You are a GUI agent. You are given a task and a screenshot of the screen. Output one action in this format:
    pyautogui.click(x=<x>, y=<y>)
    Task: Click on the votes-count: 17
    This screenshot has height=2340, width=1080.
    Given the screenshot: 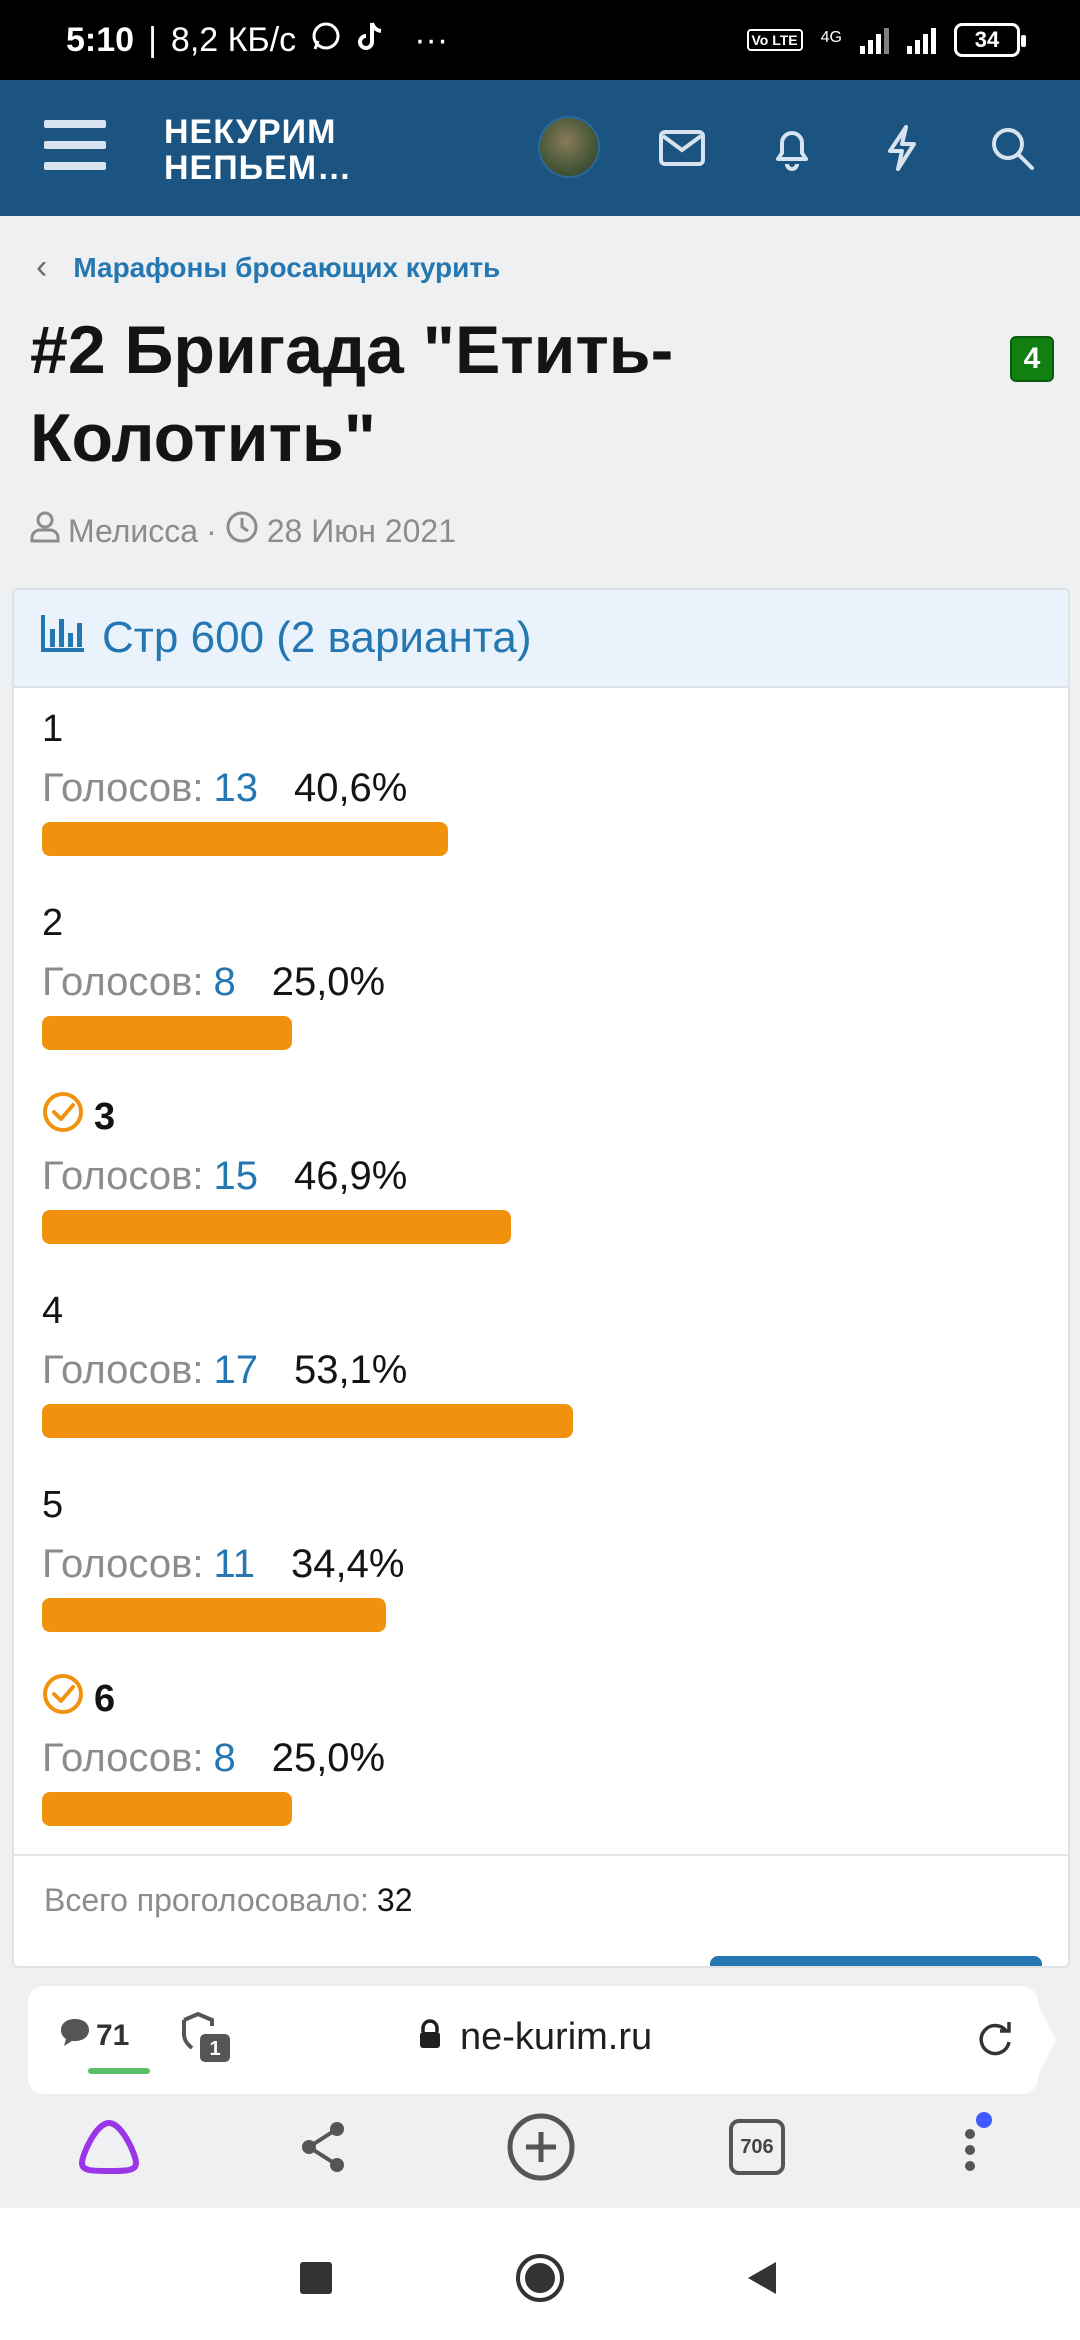 What is the action you would take?
    pyautogui.click(x=235, y=1370)
    